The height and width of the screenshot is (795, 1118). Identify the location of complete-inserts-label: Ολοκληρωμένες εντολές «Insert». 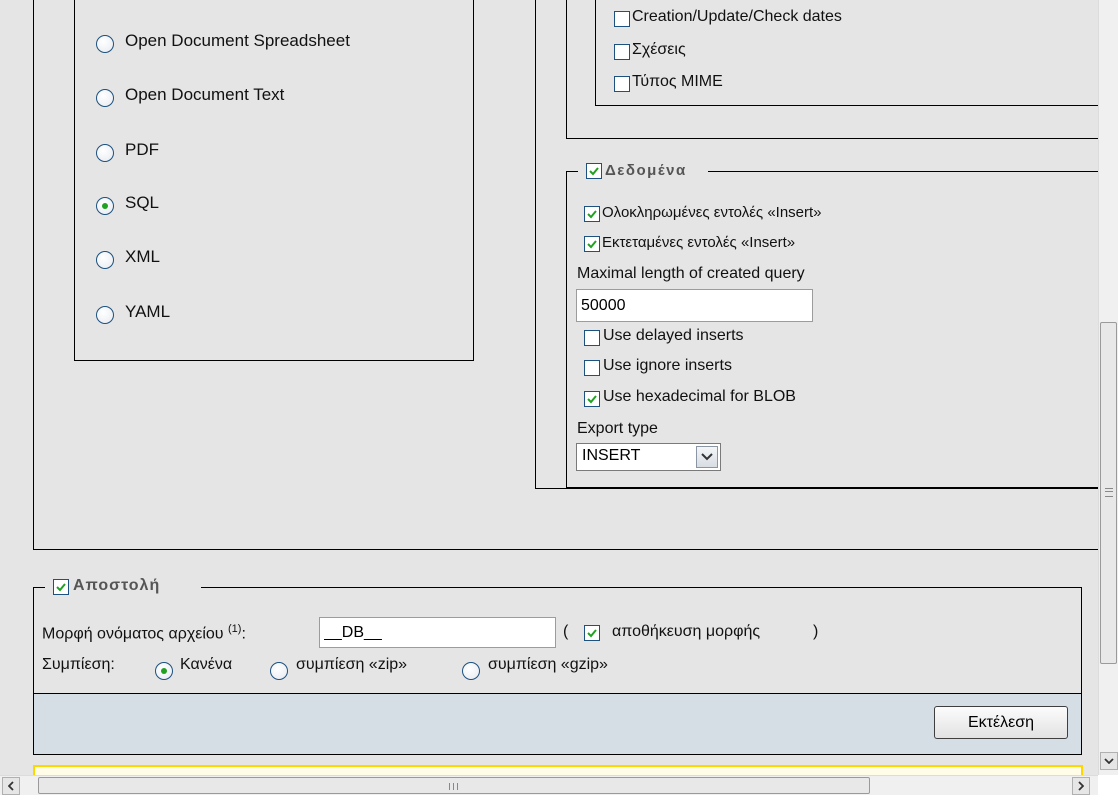
(712, 212).